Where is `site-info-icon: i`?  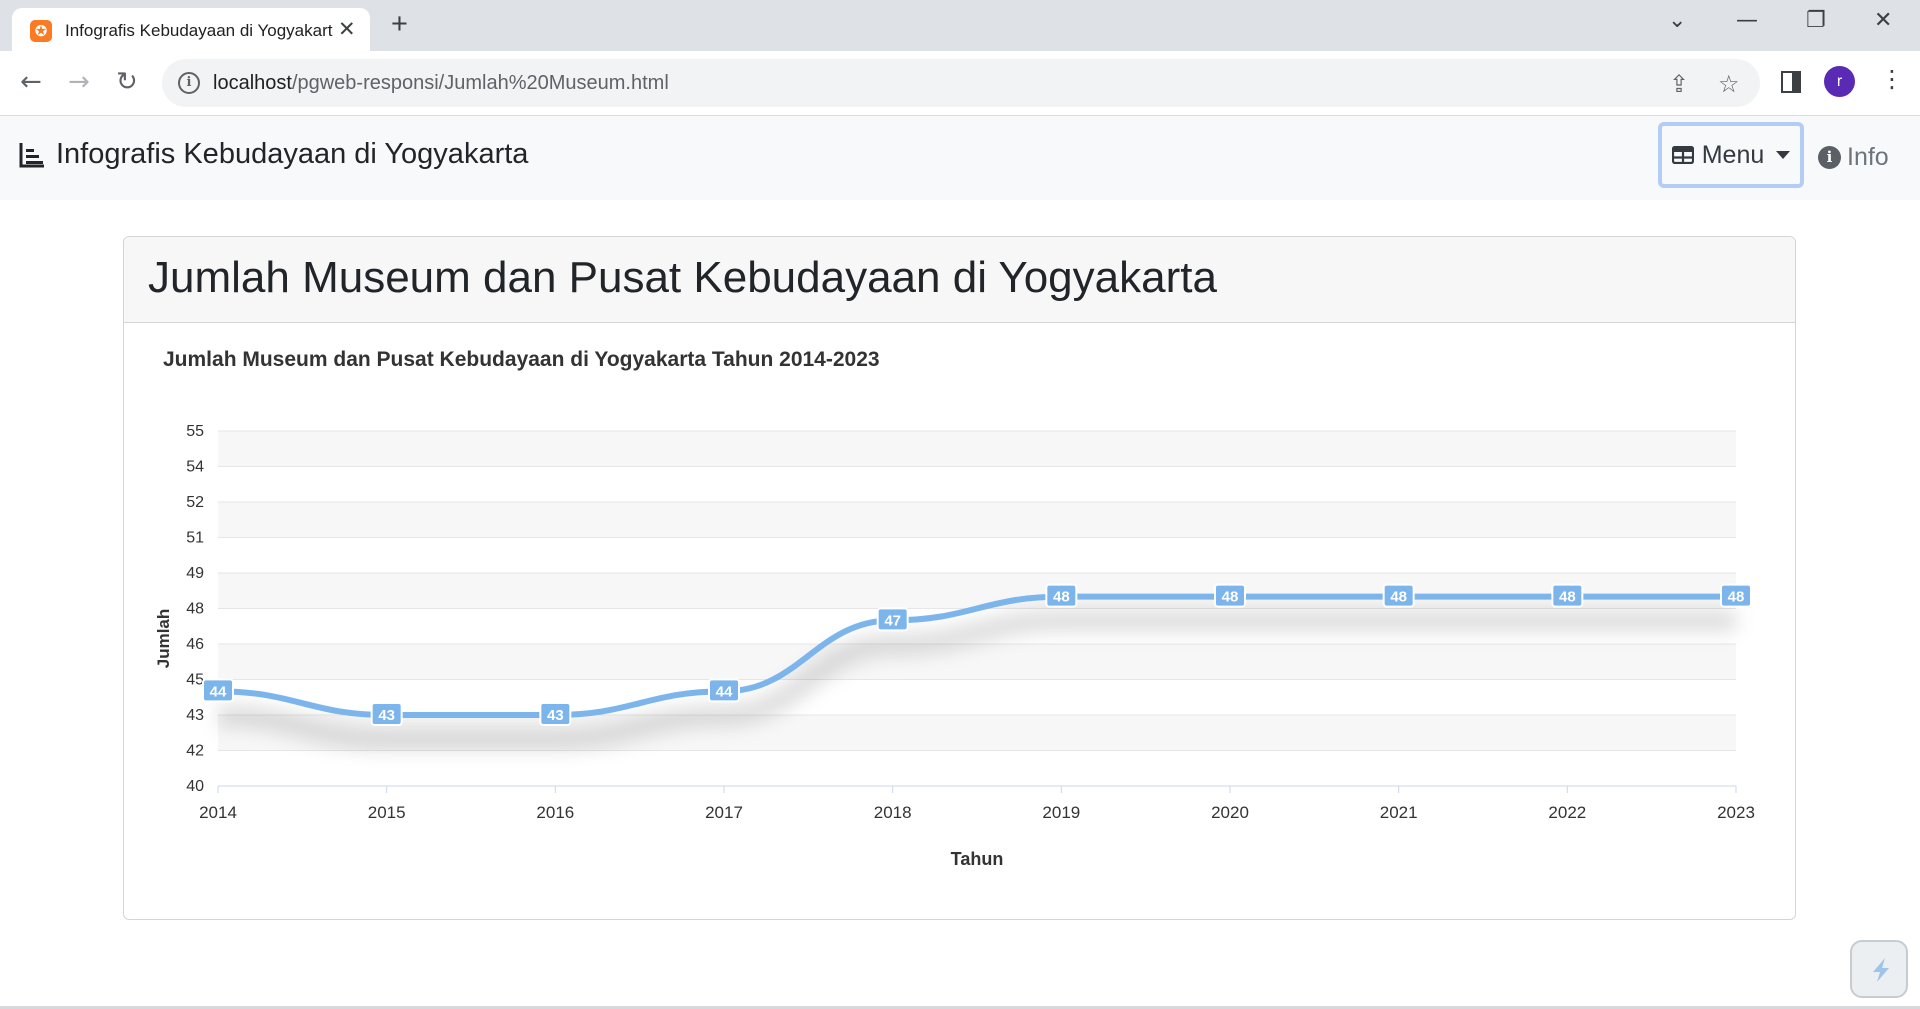 site-info-icon: i is located at coordinates (189, 83).